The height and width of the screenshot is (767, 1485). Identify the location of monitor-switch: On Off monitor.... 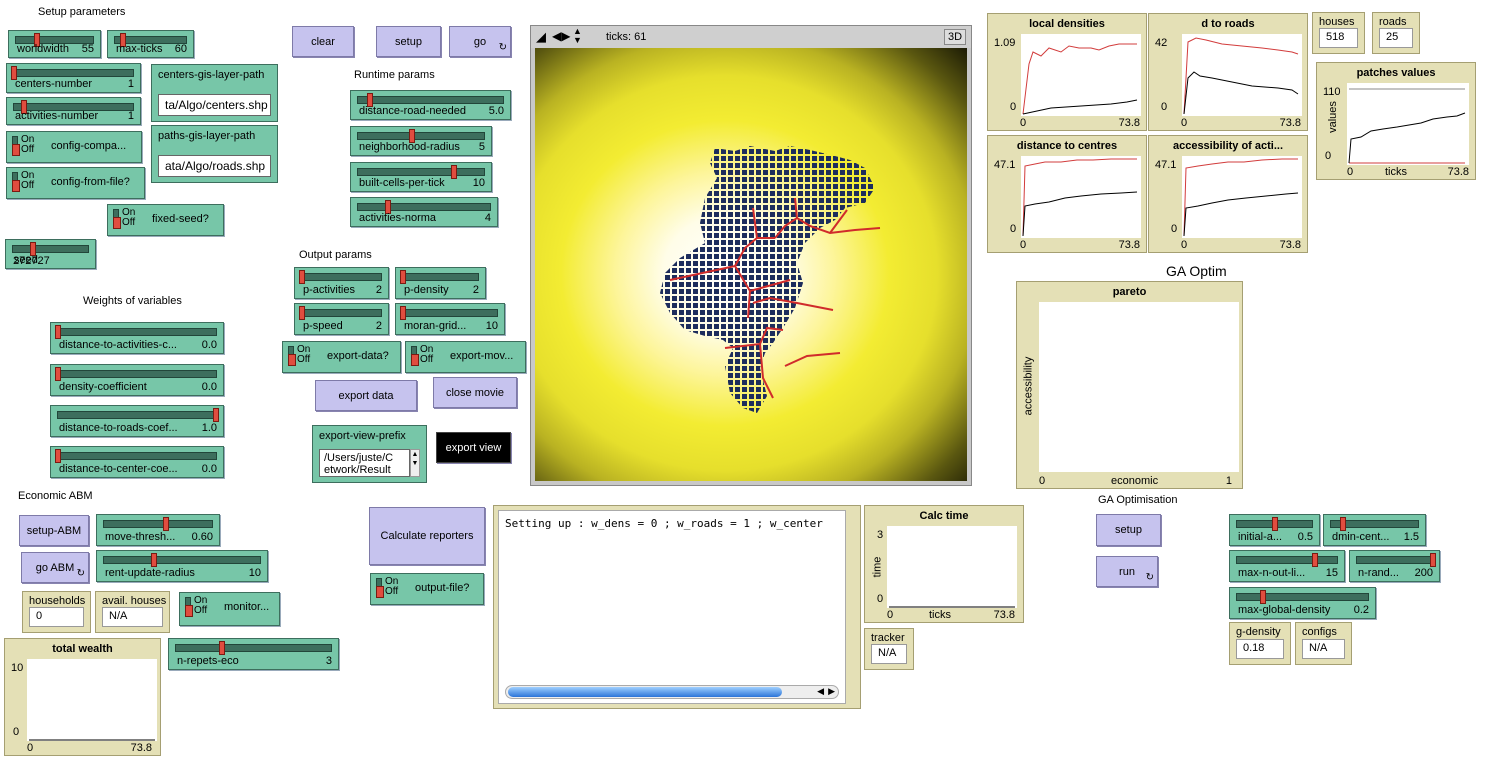
(229, 609).